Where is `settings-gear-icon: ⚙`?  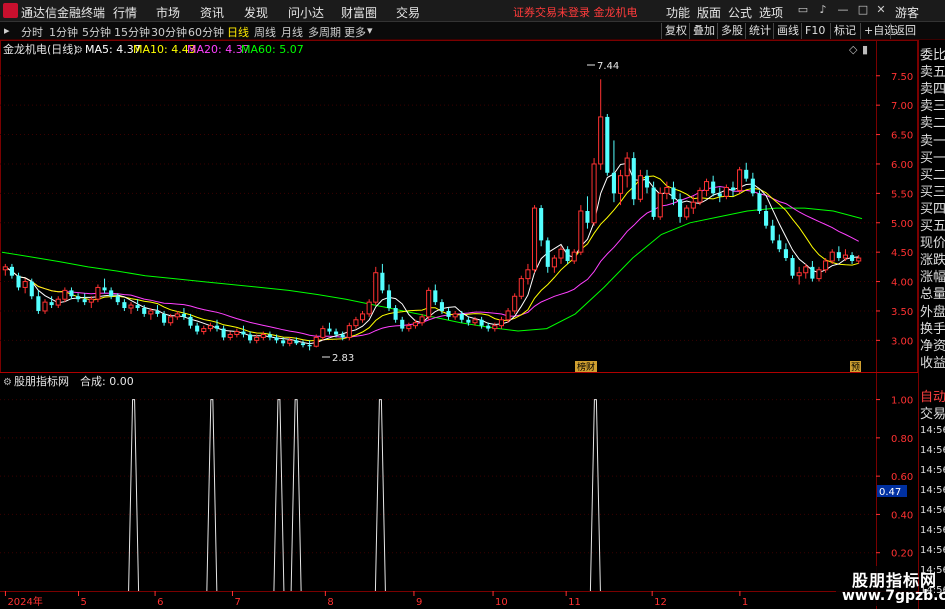
settings-gear-icon: ⚙ is located at coordinates (78, 50).